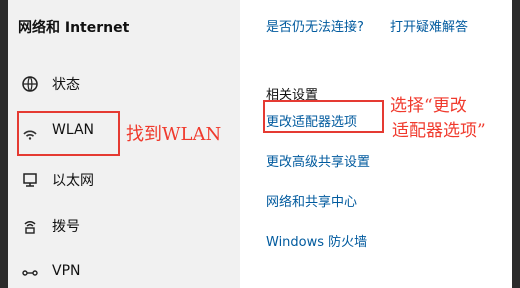 The width and height of the screenshot is (520, 288). I want to click on sidebar-item-label: 状态, so click(66, 85).